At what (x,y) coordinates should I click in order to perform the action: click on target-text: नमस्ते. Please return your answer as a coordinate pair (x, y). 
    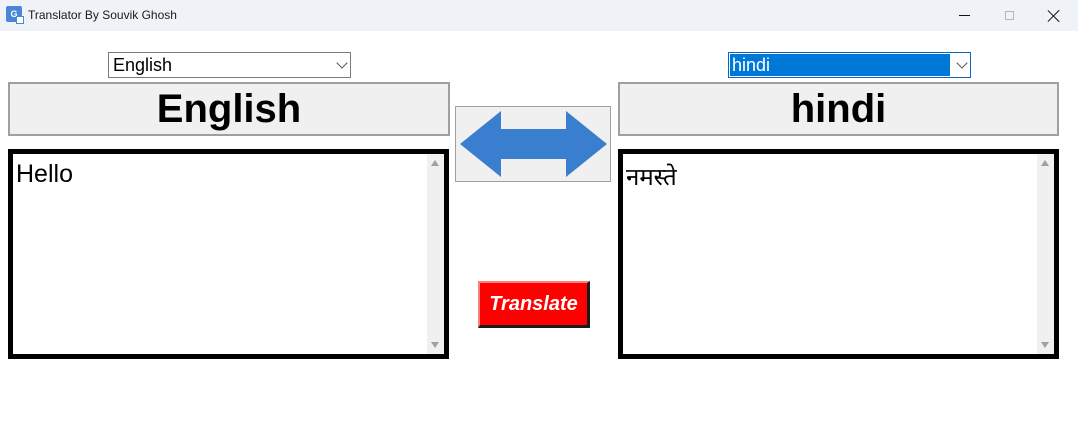
    Looking at the image, I should click on (651, 177).